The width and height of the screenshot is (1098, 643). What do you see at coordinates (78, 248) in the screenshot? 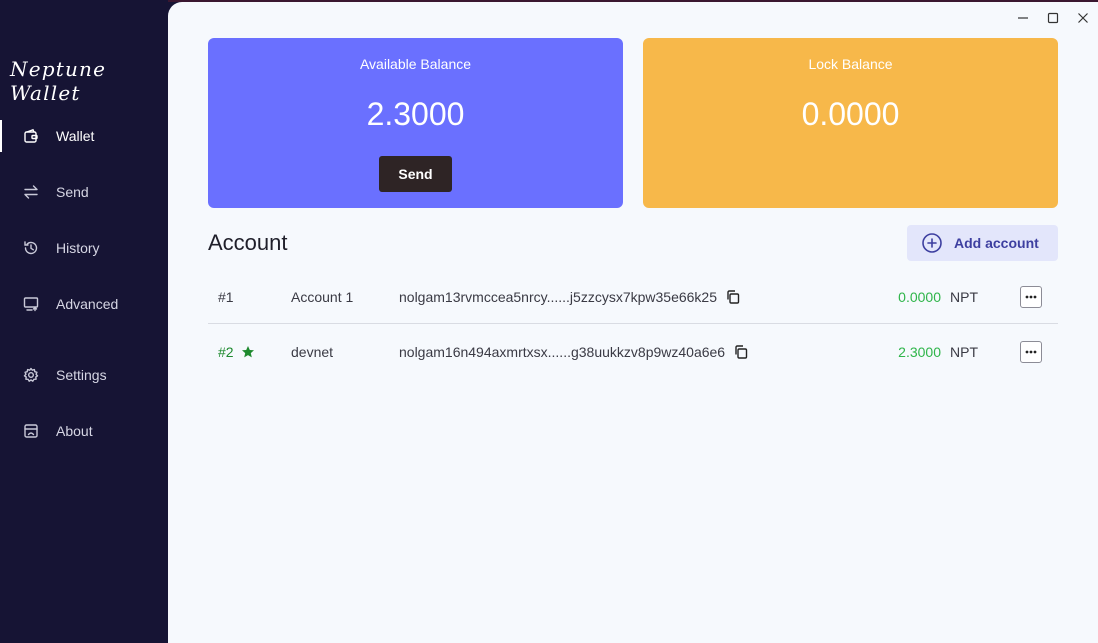
I see `sidebar-item-label: History` at bounding box center [78, 248].